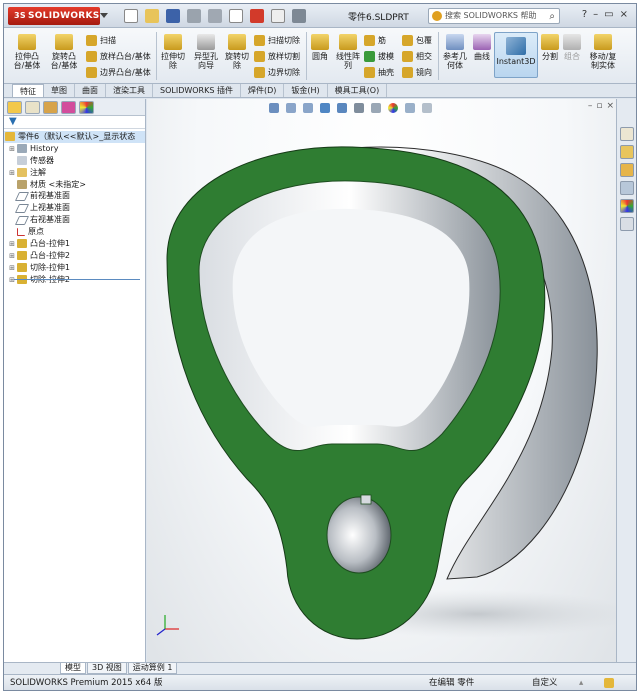  What do you see at coordinates (206, 52) in the screenshot?
I see `hole-wizard-button: 异型孔向导` at bounding box center [206, 52].